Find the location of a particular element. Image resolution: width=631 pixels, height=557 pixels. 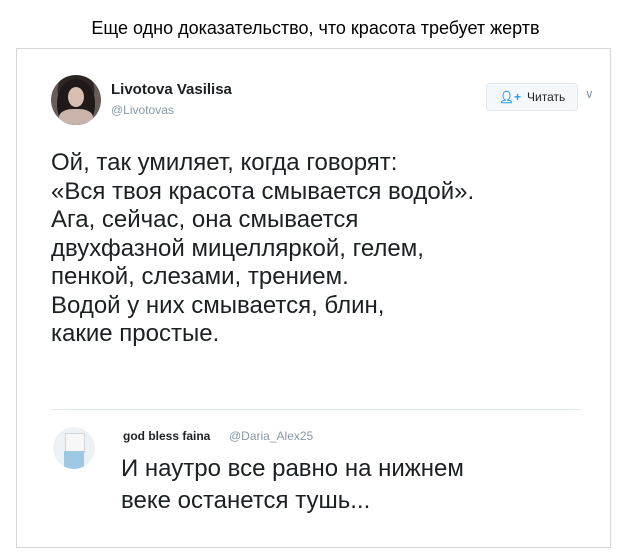

tweet-line: Водой у них смывается, блин, is located at coordinates (218, 305).